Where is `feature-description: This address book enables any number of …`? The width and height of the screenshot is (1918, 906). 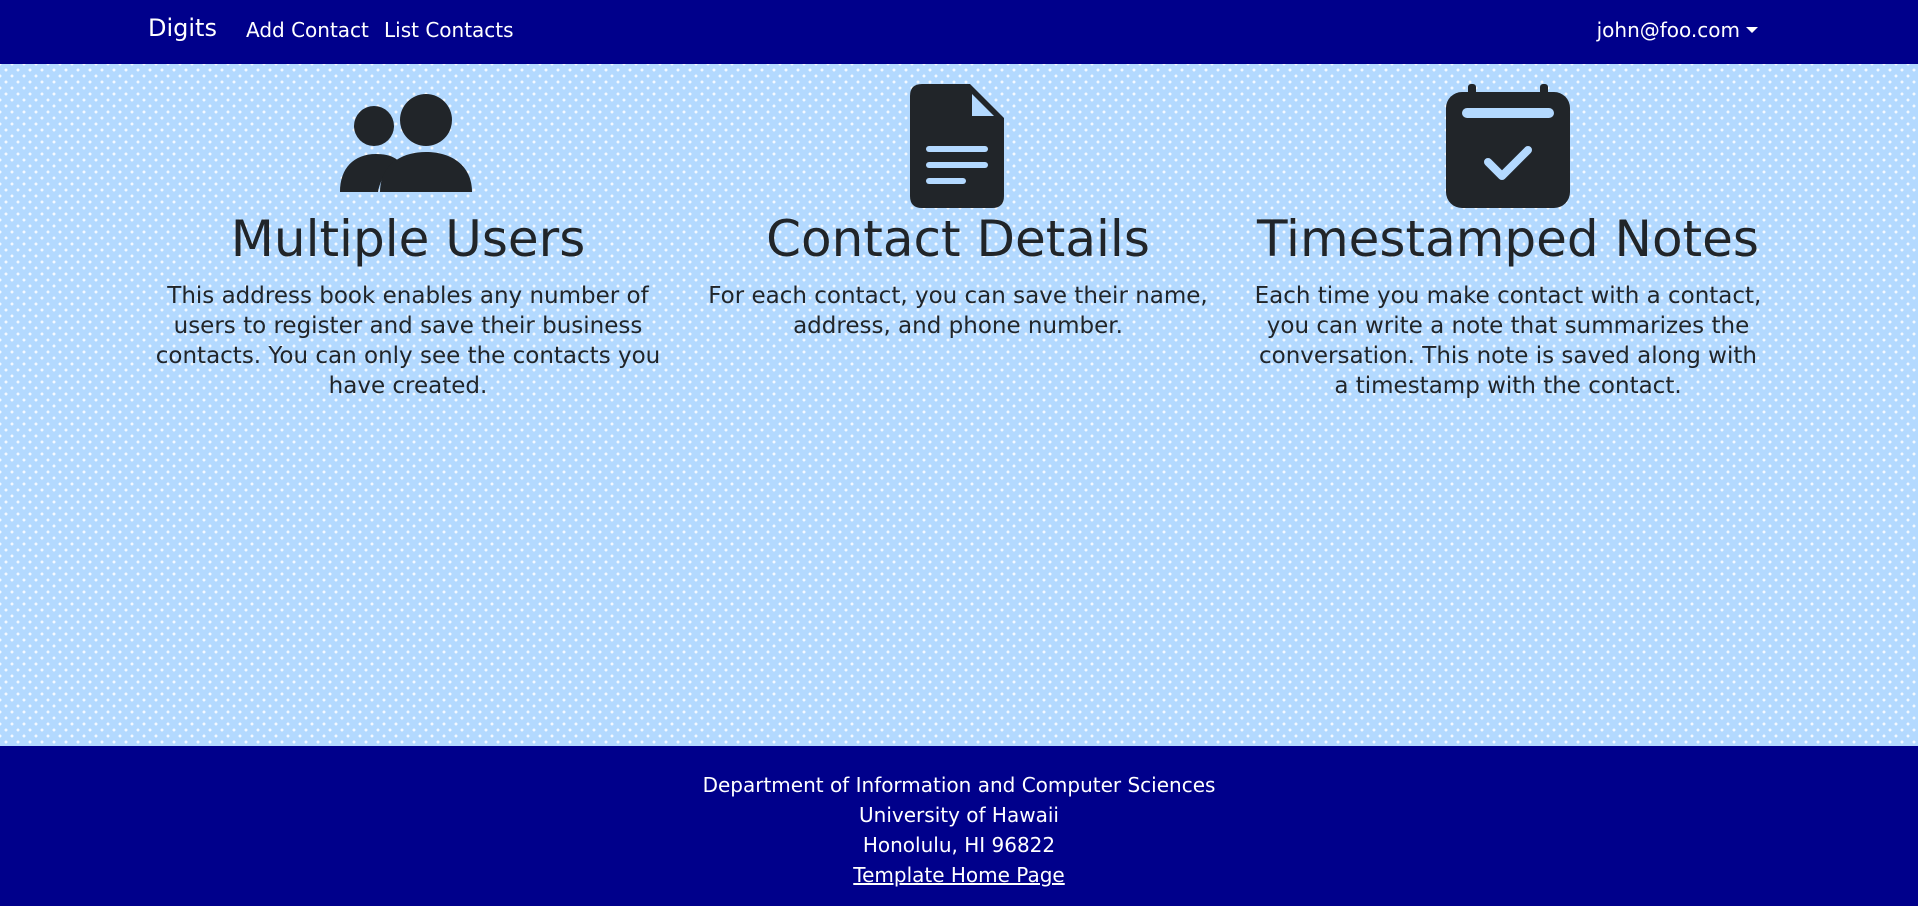
feature-description: This address book enables any number of … is located at coordinates (408, 341).